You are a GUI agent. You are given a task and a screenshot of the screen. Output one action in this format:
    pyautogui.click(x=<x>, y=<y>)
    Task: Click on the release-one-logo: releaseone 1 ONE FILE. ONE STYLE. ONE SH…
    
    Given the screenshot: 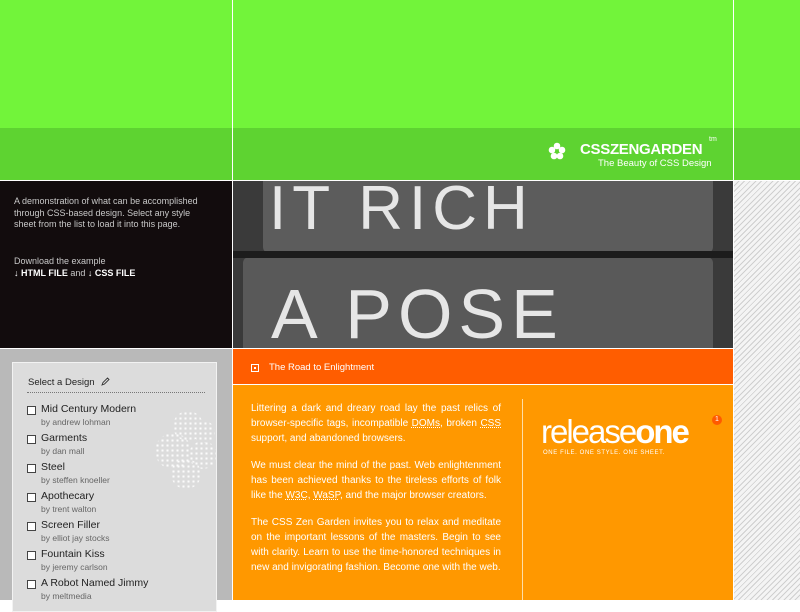 What is the action you would take?
    pyautogui.click(x=631, y=443)
    